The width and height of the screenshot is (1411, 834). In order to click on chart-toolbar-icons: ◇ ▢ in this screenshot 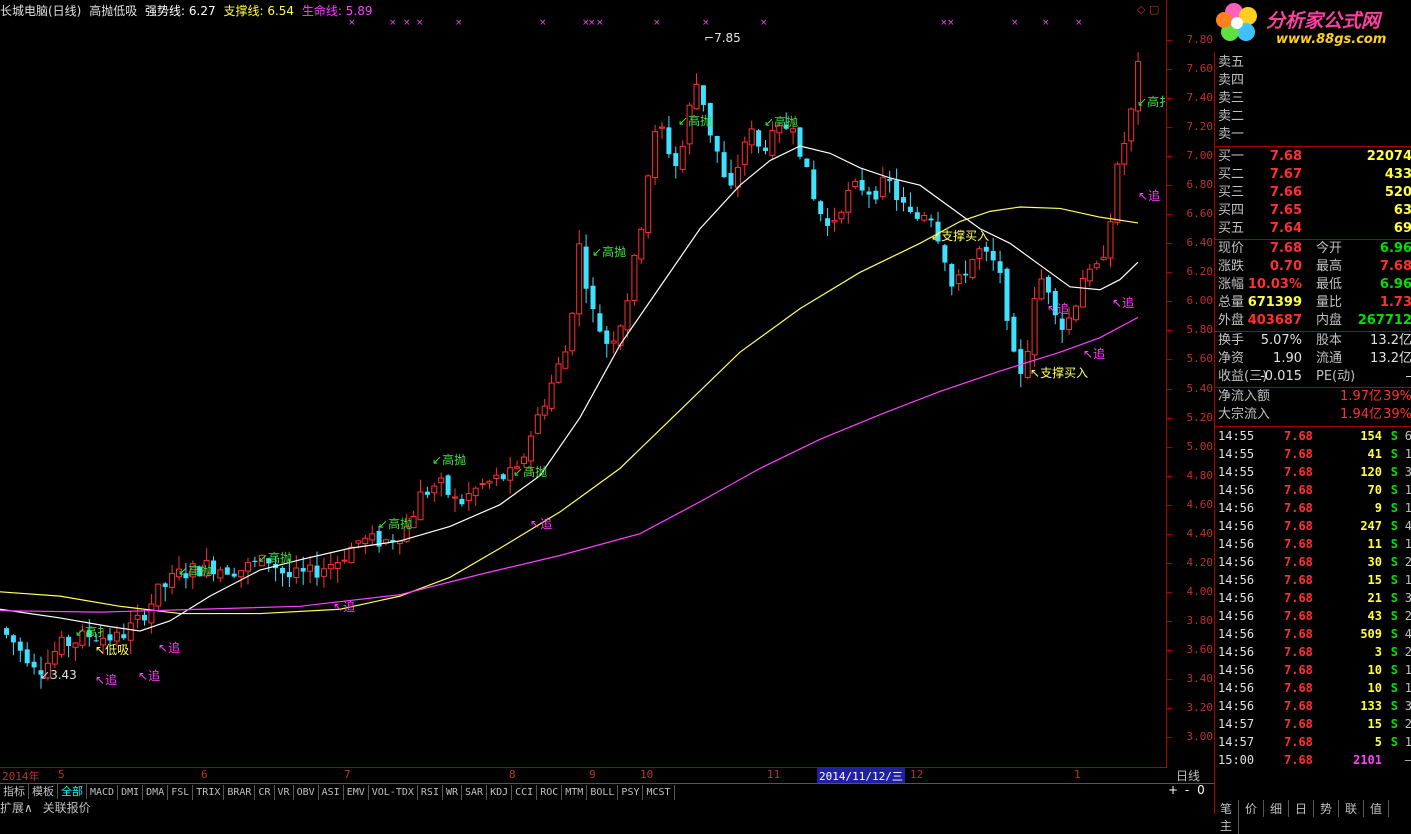, I will do `click(1148, 9)`.